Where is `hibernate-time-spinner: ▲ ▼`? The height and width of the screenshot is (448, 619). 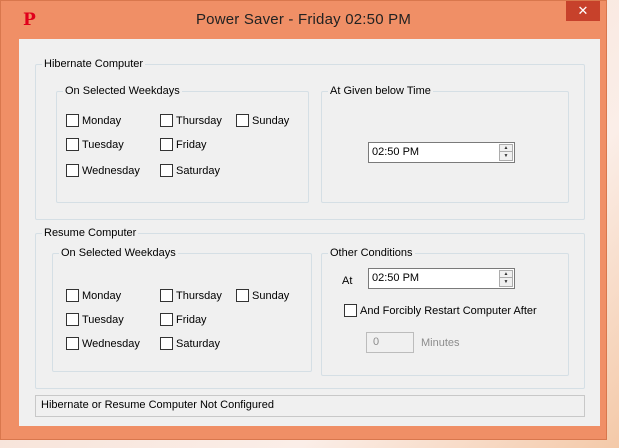
hibernate-time-spinner: ▲ ▼ is located at coordinates (506, 152).